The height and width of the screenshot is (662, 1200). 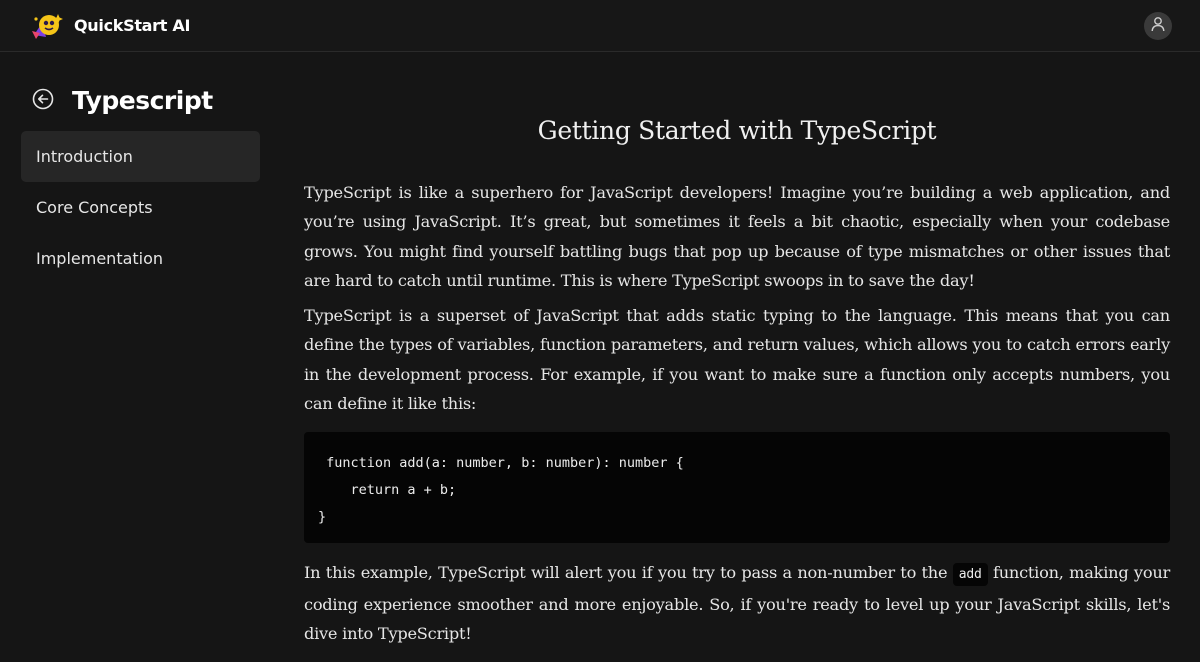 What do you see at coordinates (140, 258) in the screenshot?
I see `sidebar-item-implementation: Implementation` at bounding box center [140, 258].